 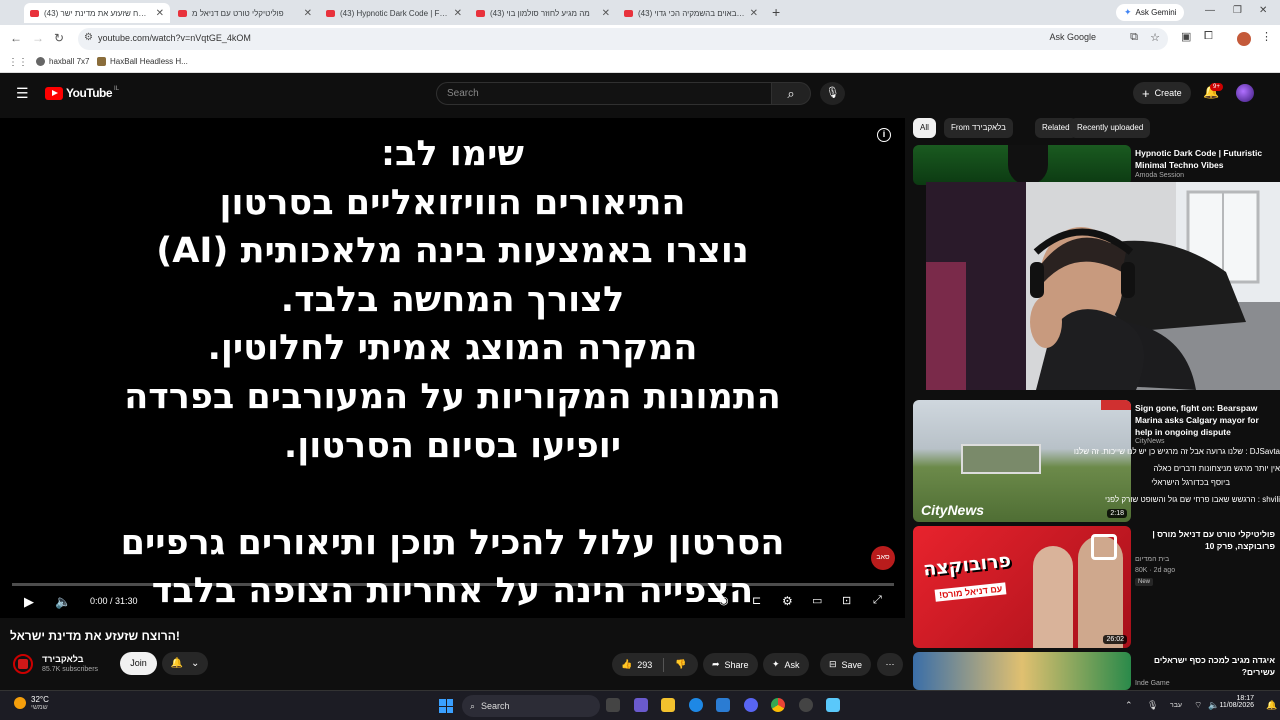 I want to click on reload-icon: ↻, so click(x=59, y=38).